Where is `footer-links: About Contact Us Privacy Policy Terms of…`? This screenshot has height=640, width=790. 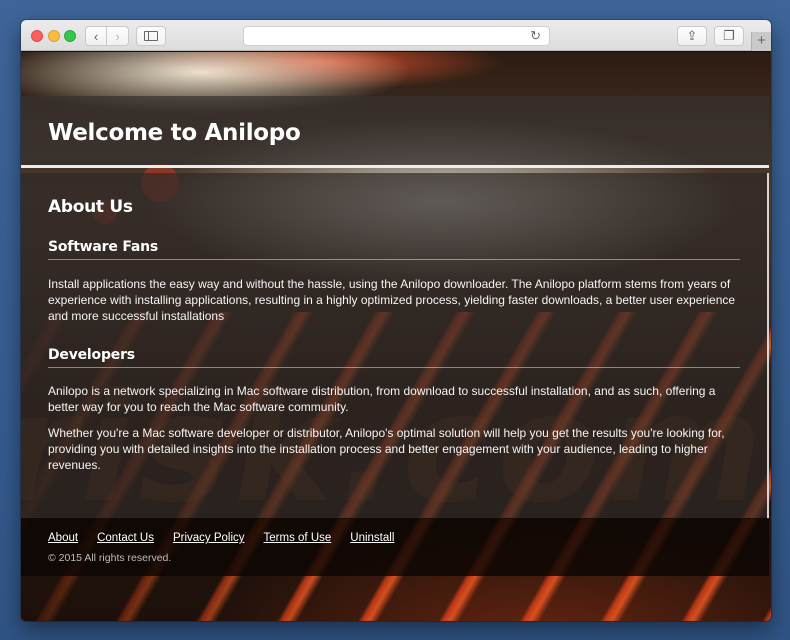 footer-links: About Contact Us Privacy Policy Terms of… is located at coordinates (221, 538).